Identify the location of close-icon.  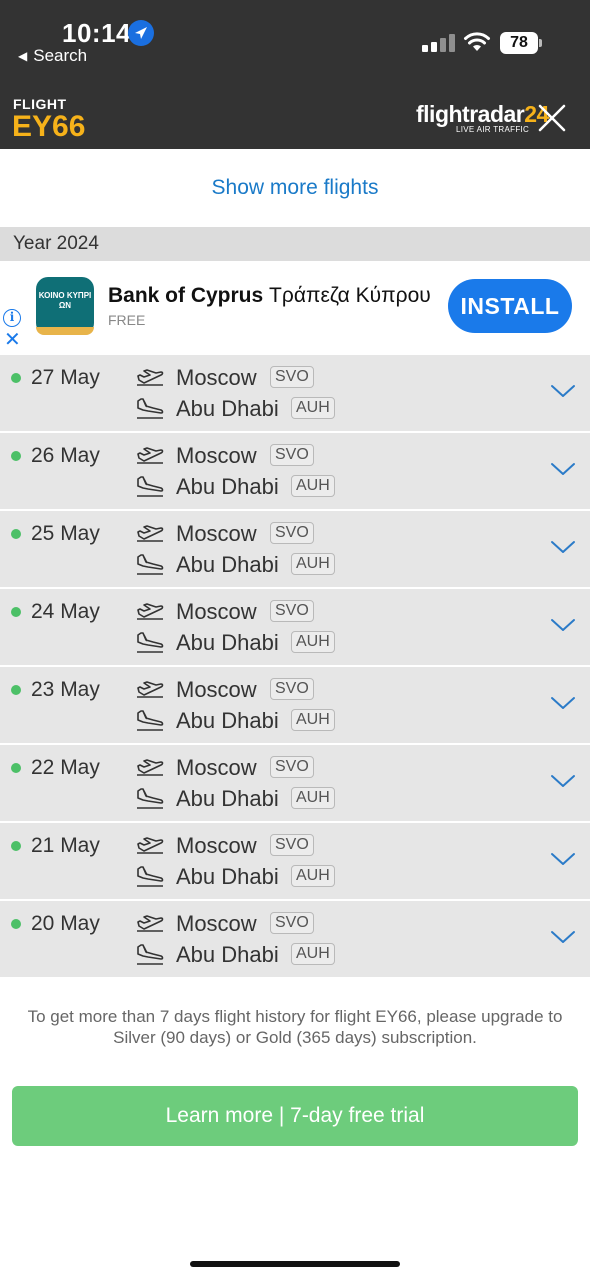
(552, 118).